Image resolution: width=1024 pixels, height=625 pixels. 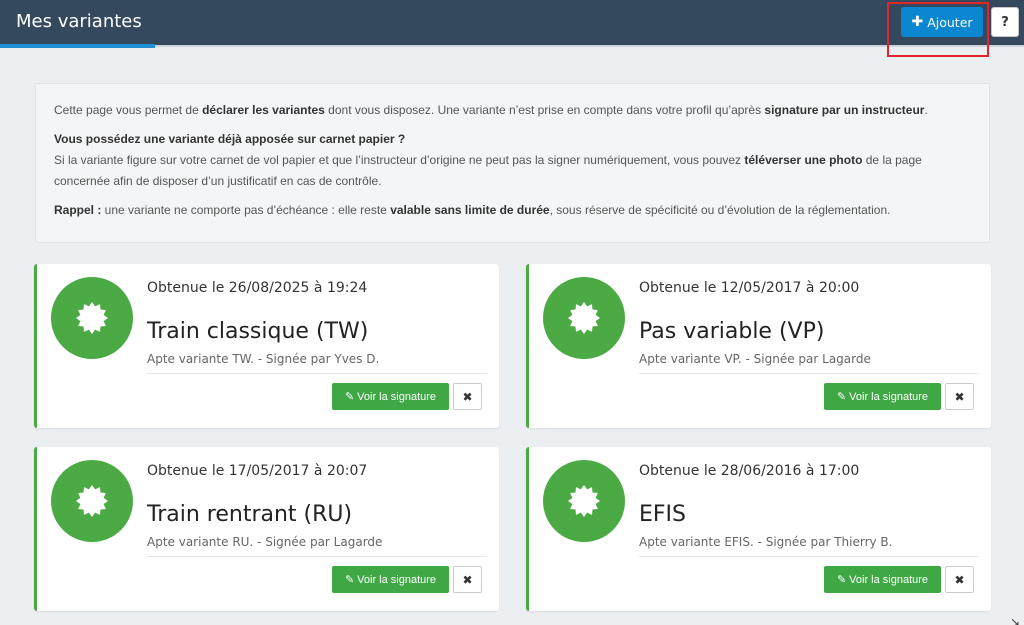 What do you see at coordinates (663, 514) in the screenshot?
I see `card-title: EFIS` at bounding box center [663, 514].